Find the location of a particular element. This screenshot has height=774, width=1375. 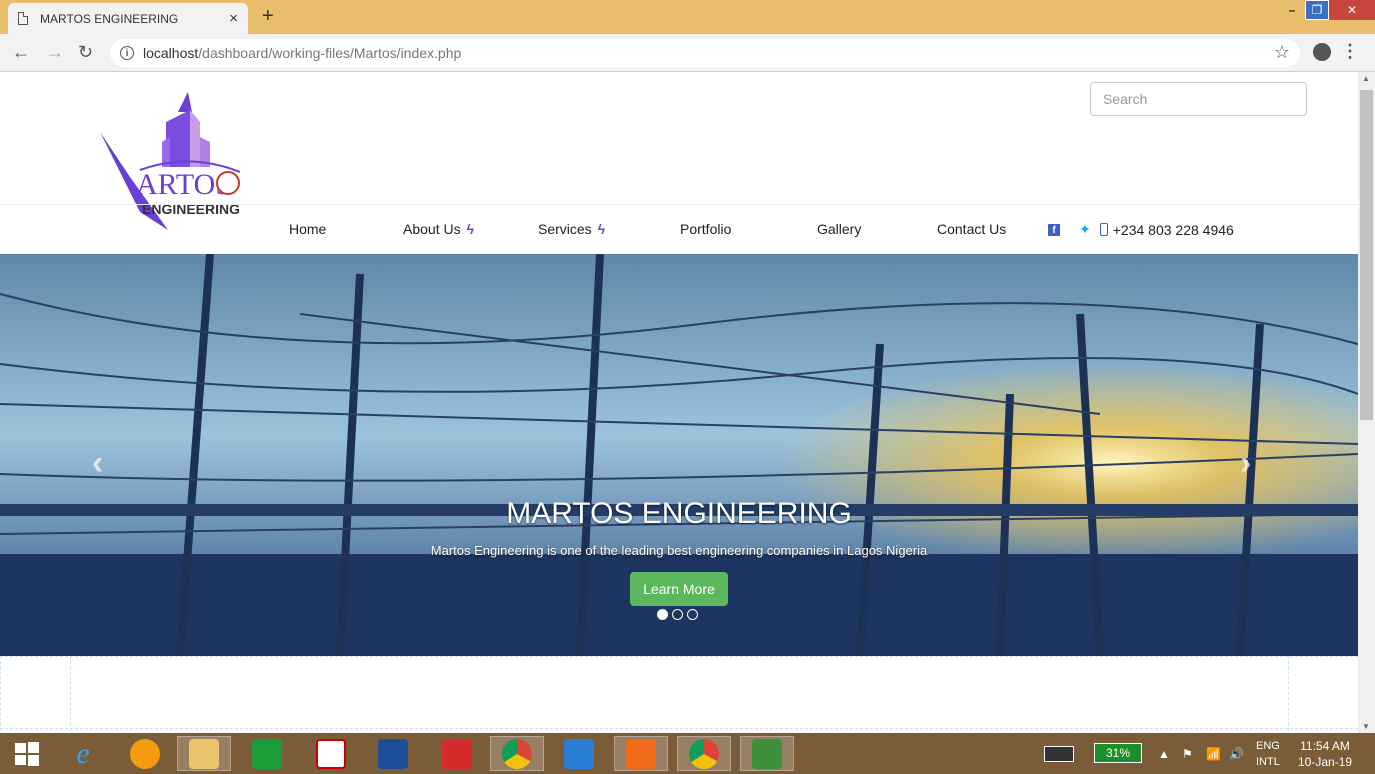

lenovo-icon is located at coordinates (393, 753).